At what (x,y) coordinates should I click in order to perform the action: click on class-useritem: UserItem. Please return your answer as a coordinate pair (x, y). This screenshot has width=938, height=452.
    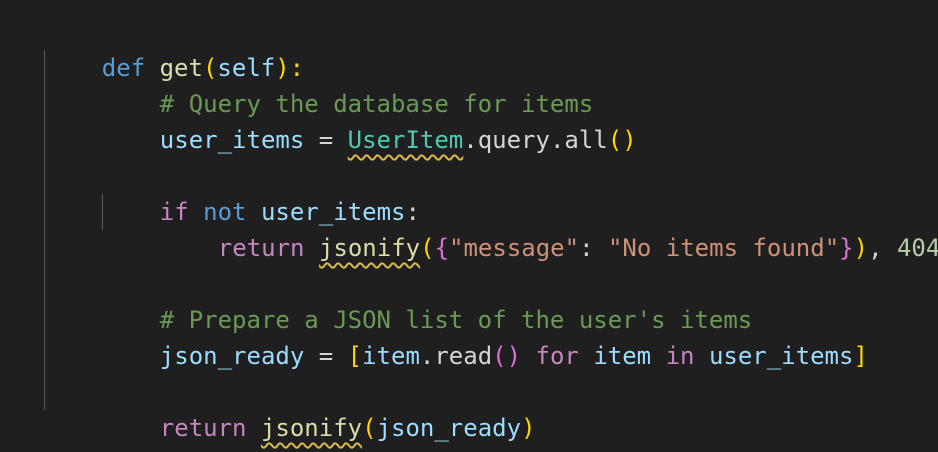
    Looking at the image, I should click on (406, 140).